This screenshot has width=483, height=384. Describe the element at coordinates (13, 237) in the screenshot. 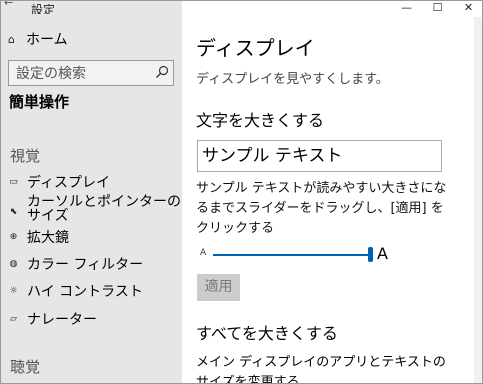

I see `magnifier-icon: ⊕` at that location.